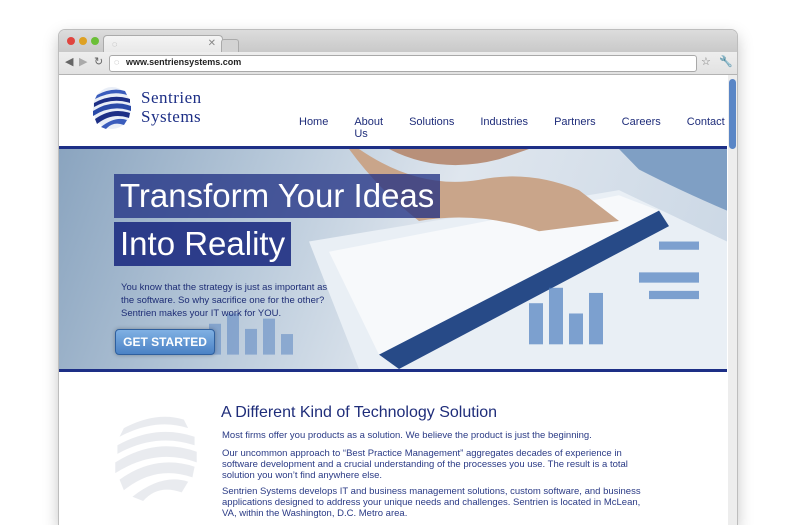 The height and width of the screenshot is (525, 800). What do you see at coordinates (163, 44) in the screenshot?
I see `browser-tab: ◌ ✕` at bounding box center [163, 44].